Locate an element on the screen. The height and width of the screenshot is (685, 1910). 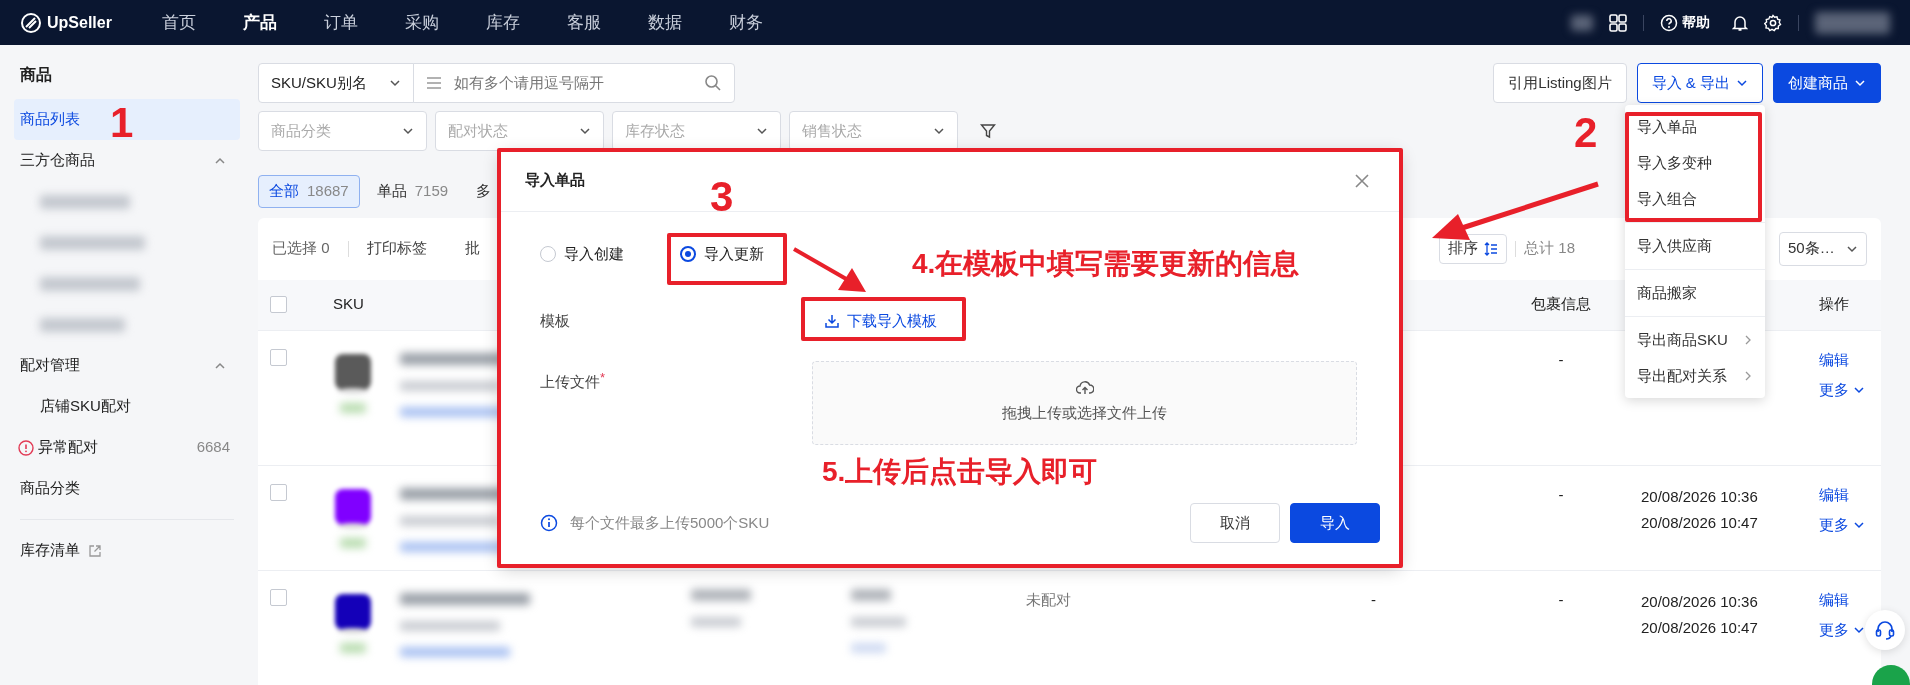
toolbar-action: 批 is located at coordinates (472, 248).